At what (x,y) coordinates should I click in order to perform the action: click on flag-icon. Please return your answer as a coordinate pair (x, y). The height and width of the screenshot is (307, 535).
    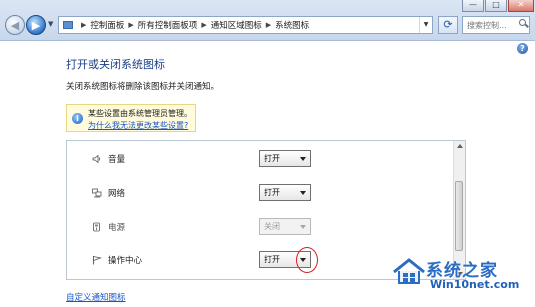
    Looking at the image, I should click on (97, 260).